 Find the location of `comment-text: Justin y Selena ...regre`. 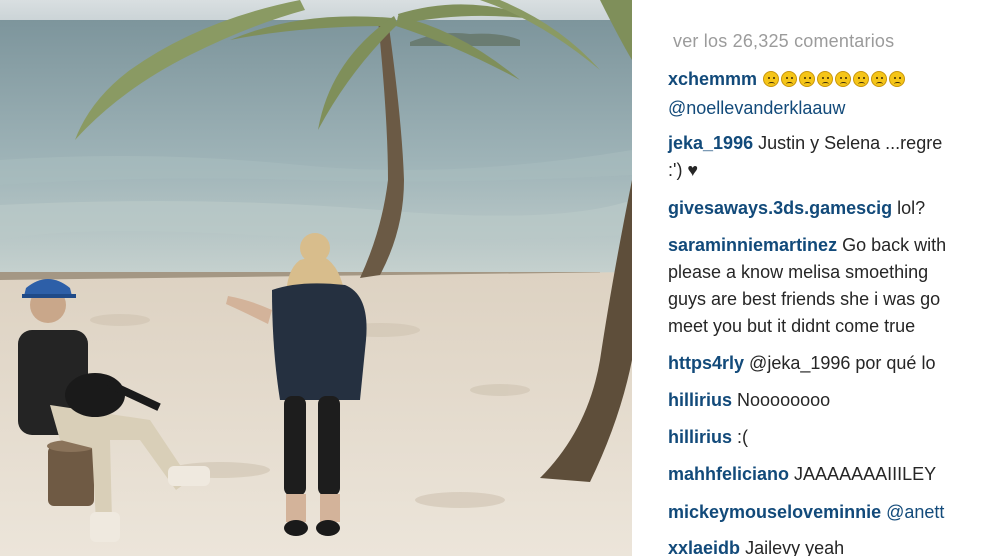

comment-text: Justin y Selena ...regre is located at coordinates (850, 143).